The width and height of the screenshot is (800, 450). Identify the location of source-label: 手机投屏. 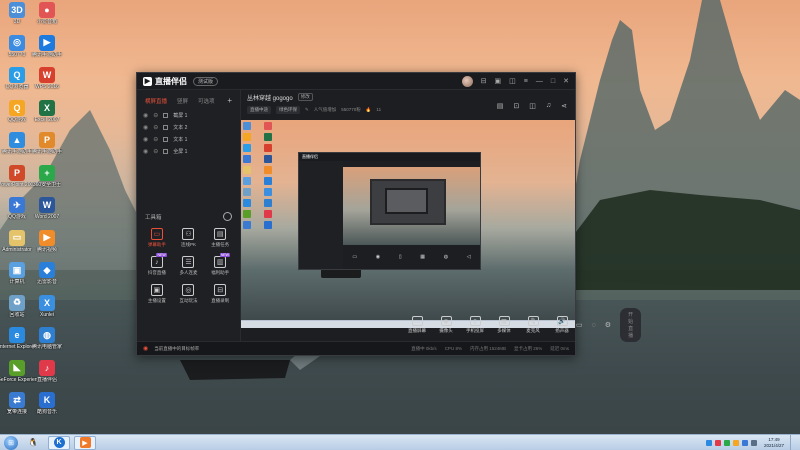
(475, 330).